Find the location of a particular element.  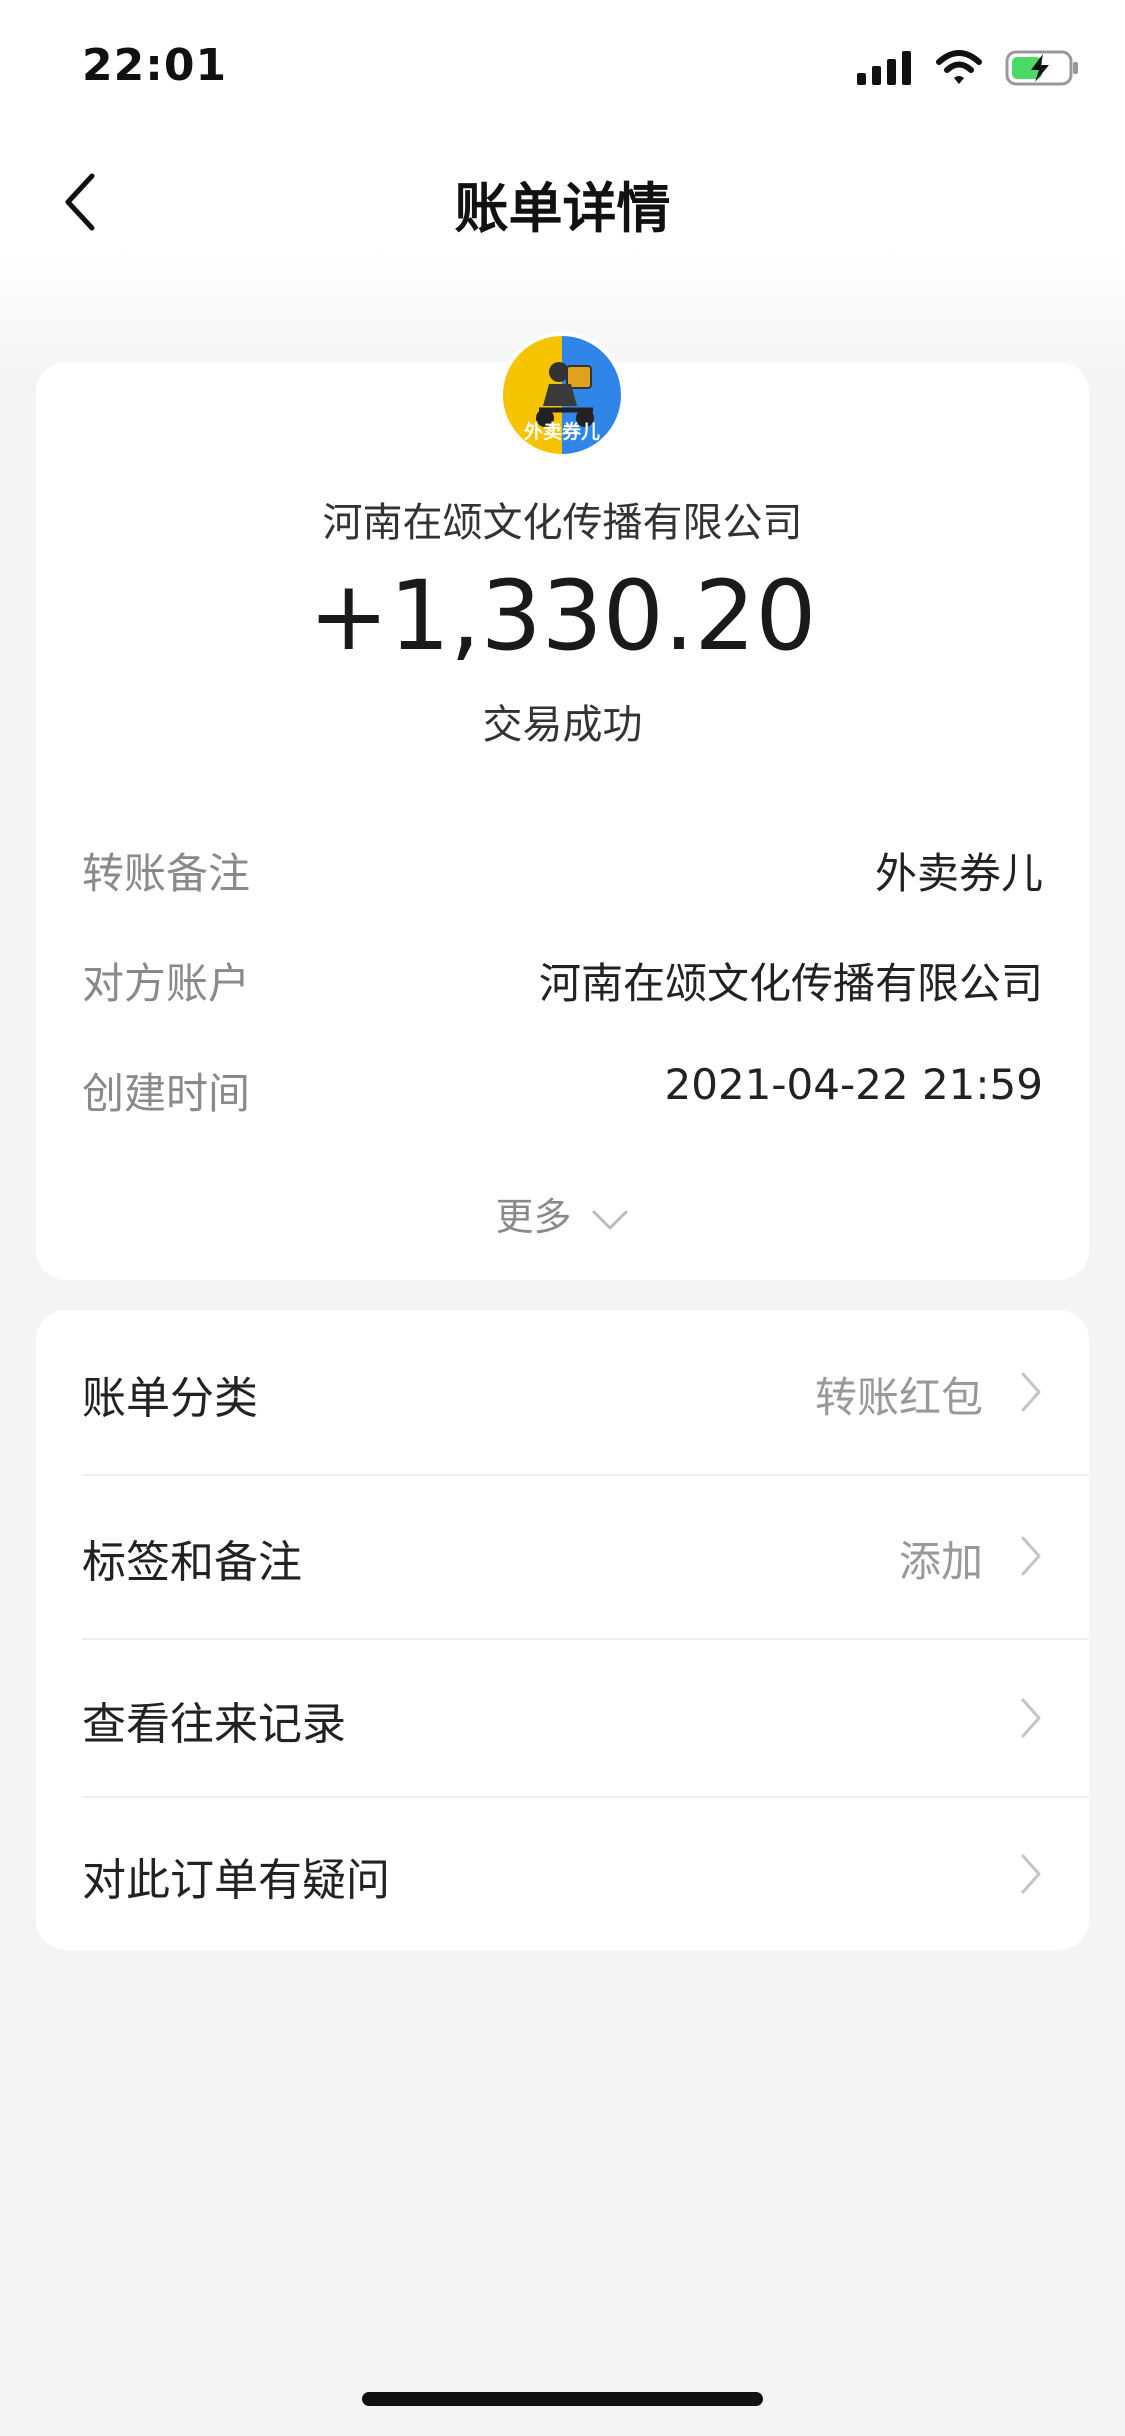

chevron-down-icon is located at coordinates (610, 1219).